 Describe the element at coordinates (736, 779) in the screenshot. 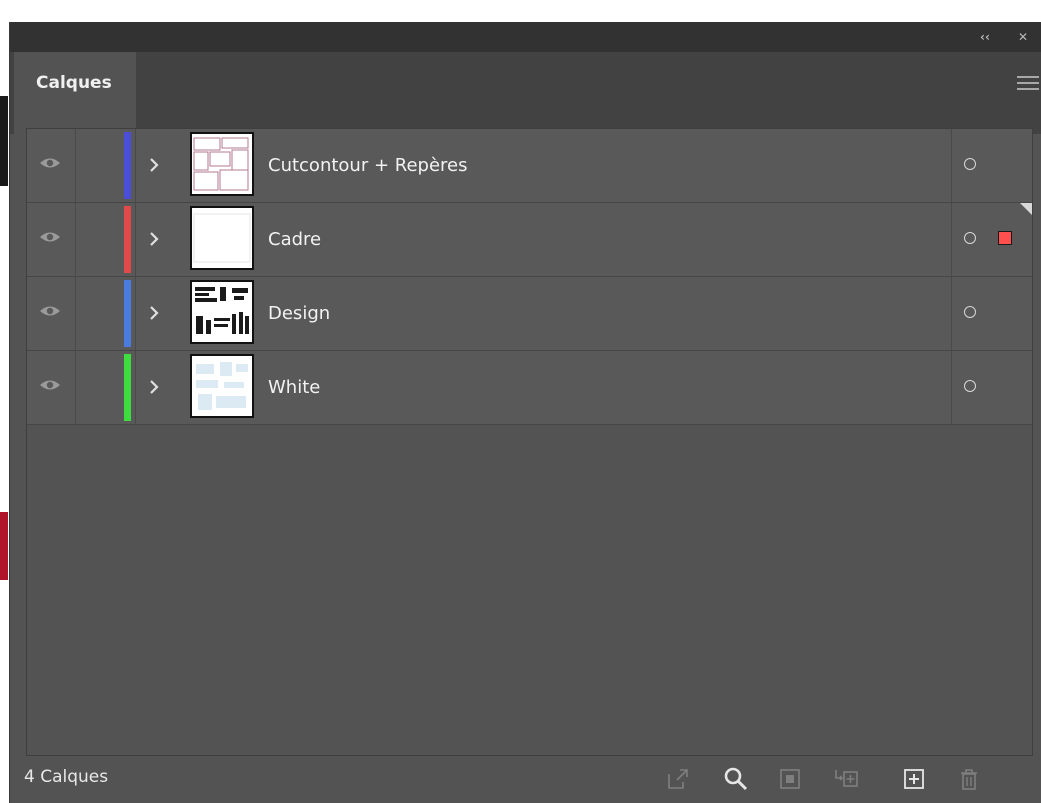

I see `search-icon` at that location.